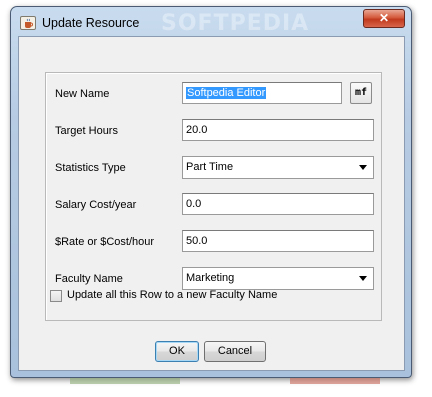 The width and height of the screenshot is (432, 397). What do you see at coordinates (86, 131) in the screenshot?
I see `target-hours-label: Target Hours` at bounding box center [86, 131].